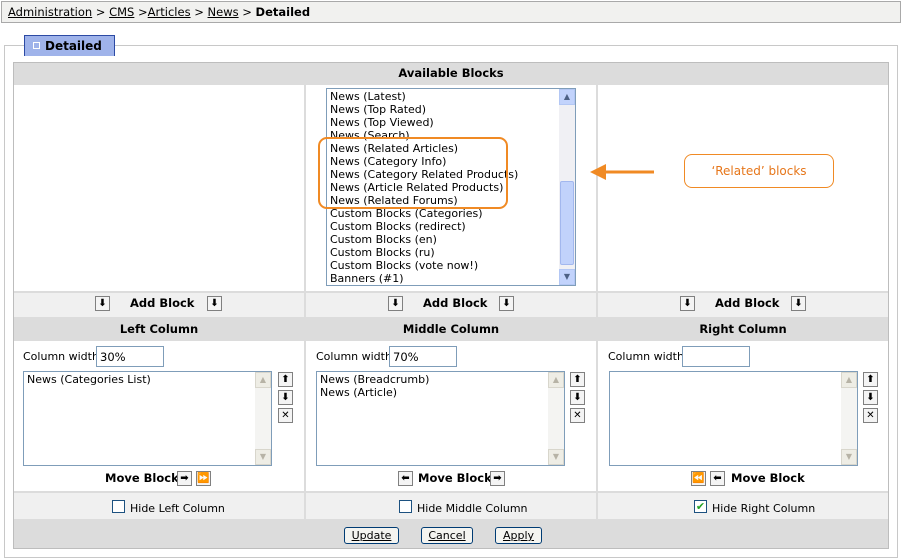  I want to click on hide-right-column-label: Hide Right Column, so click(763, 508).